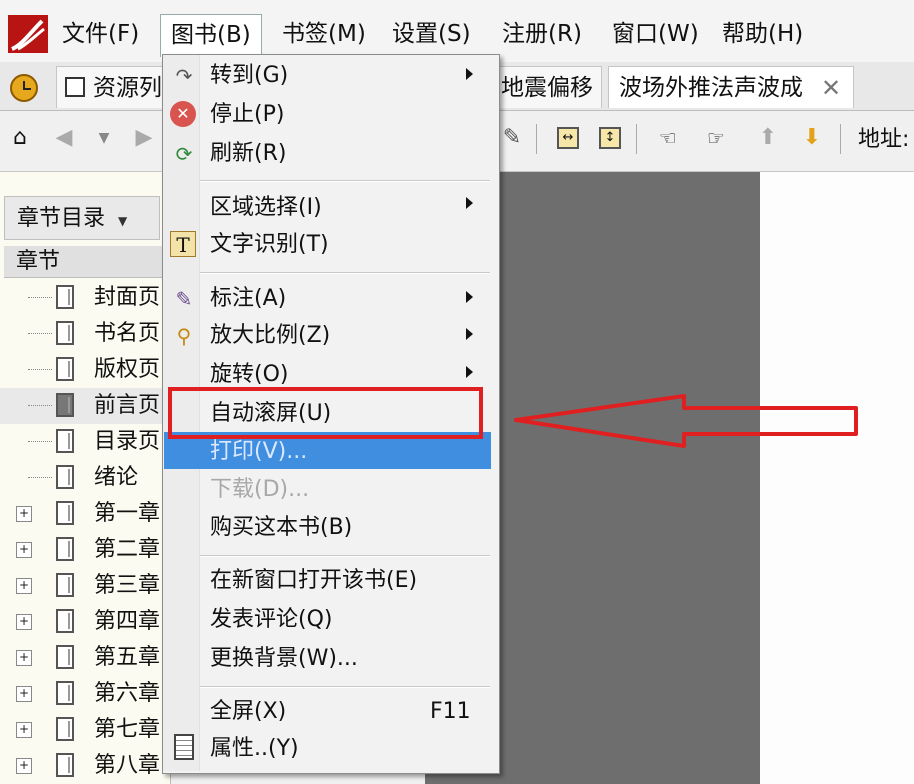  Describe the element at coordinates (249, 76) in the screenshot. I see `menu-item-goto: 转到(G)` at that location.